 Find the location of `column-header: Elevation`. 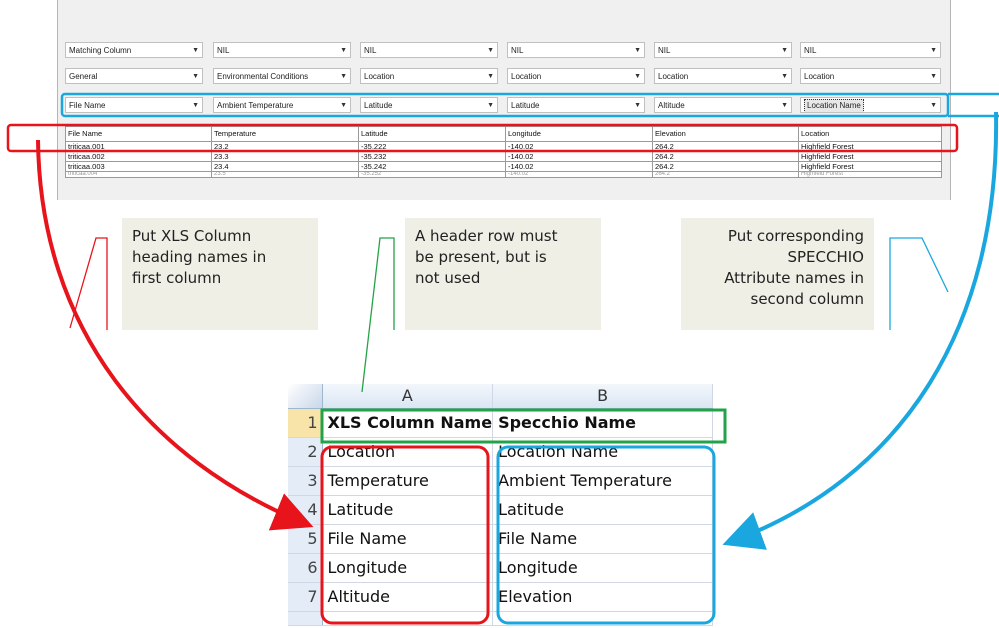

column-header: Elevation is located at coordinates (725, 134).